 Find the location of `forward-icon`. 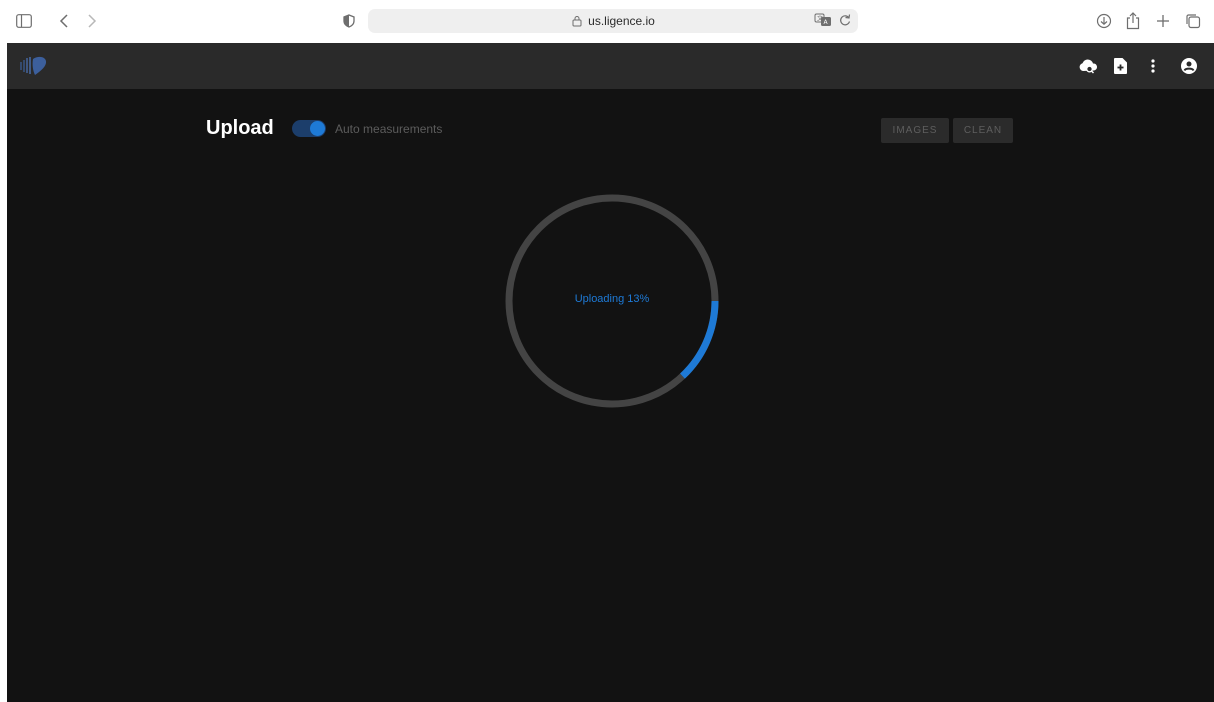

forward-icon is located at coordinates (92, 21).